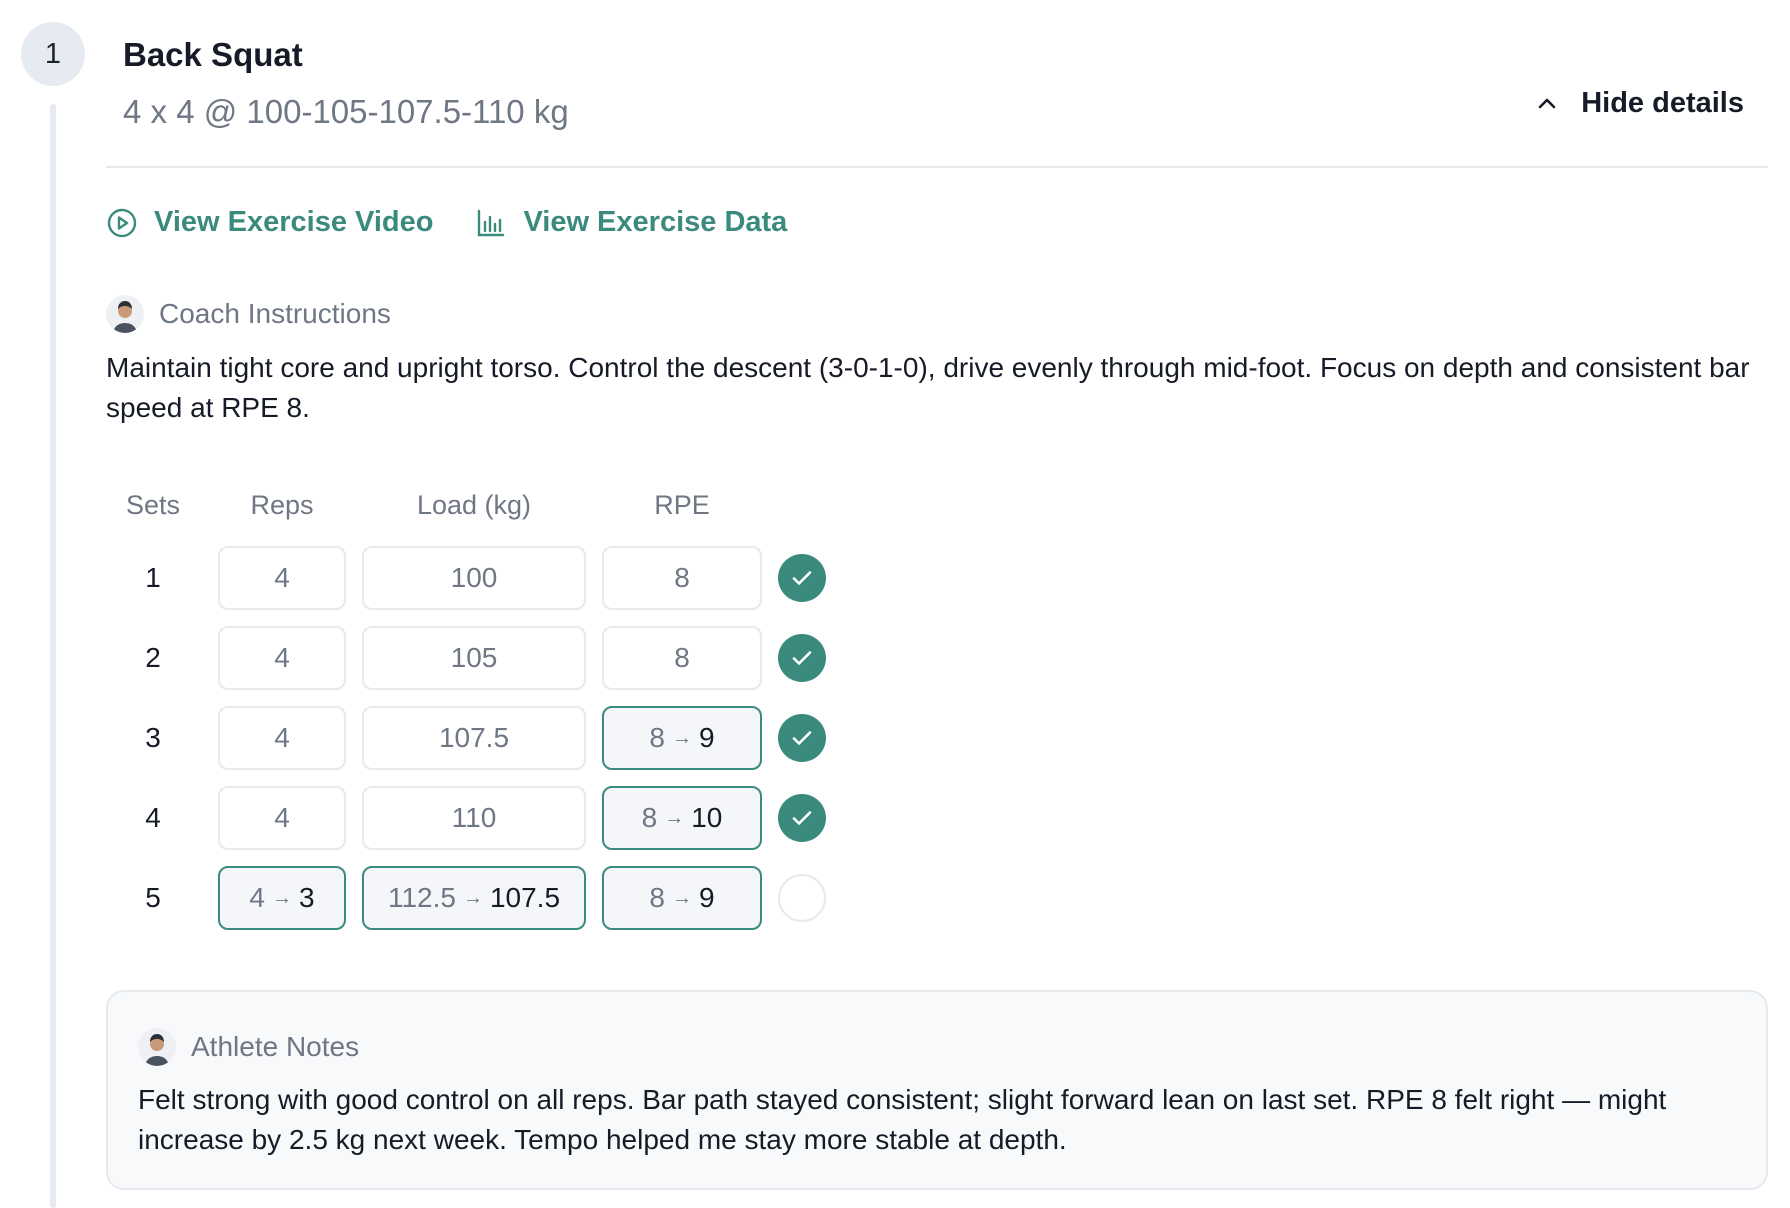  Describe the element at coordinates (153, 657) in the screenshot. I see `set-number: 2` at that location.